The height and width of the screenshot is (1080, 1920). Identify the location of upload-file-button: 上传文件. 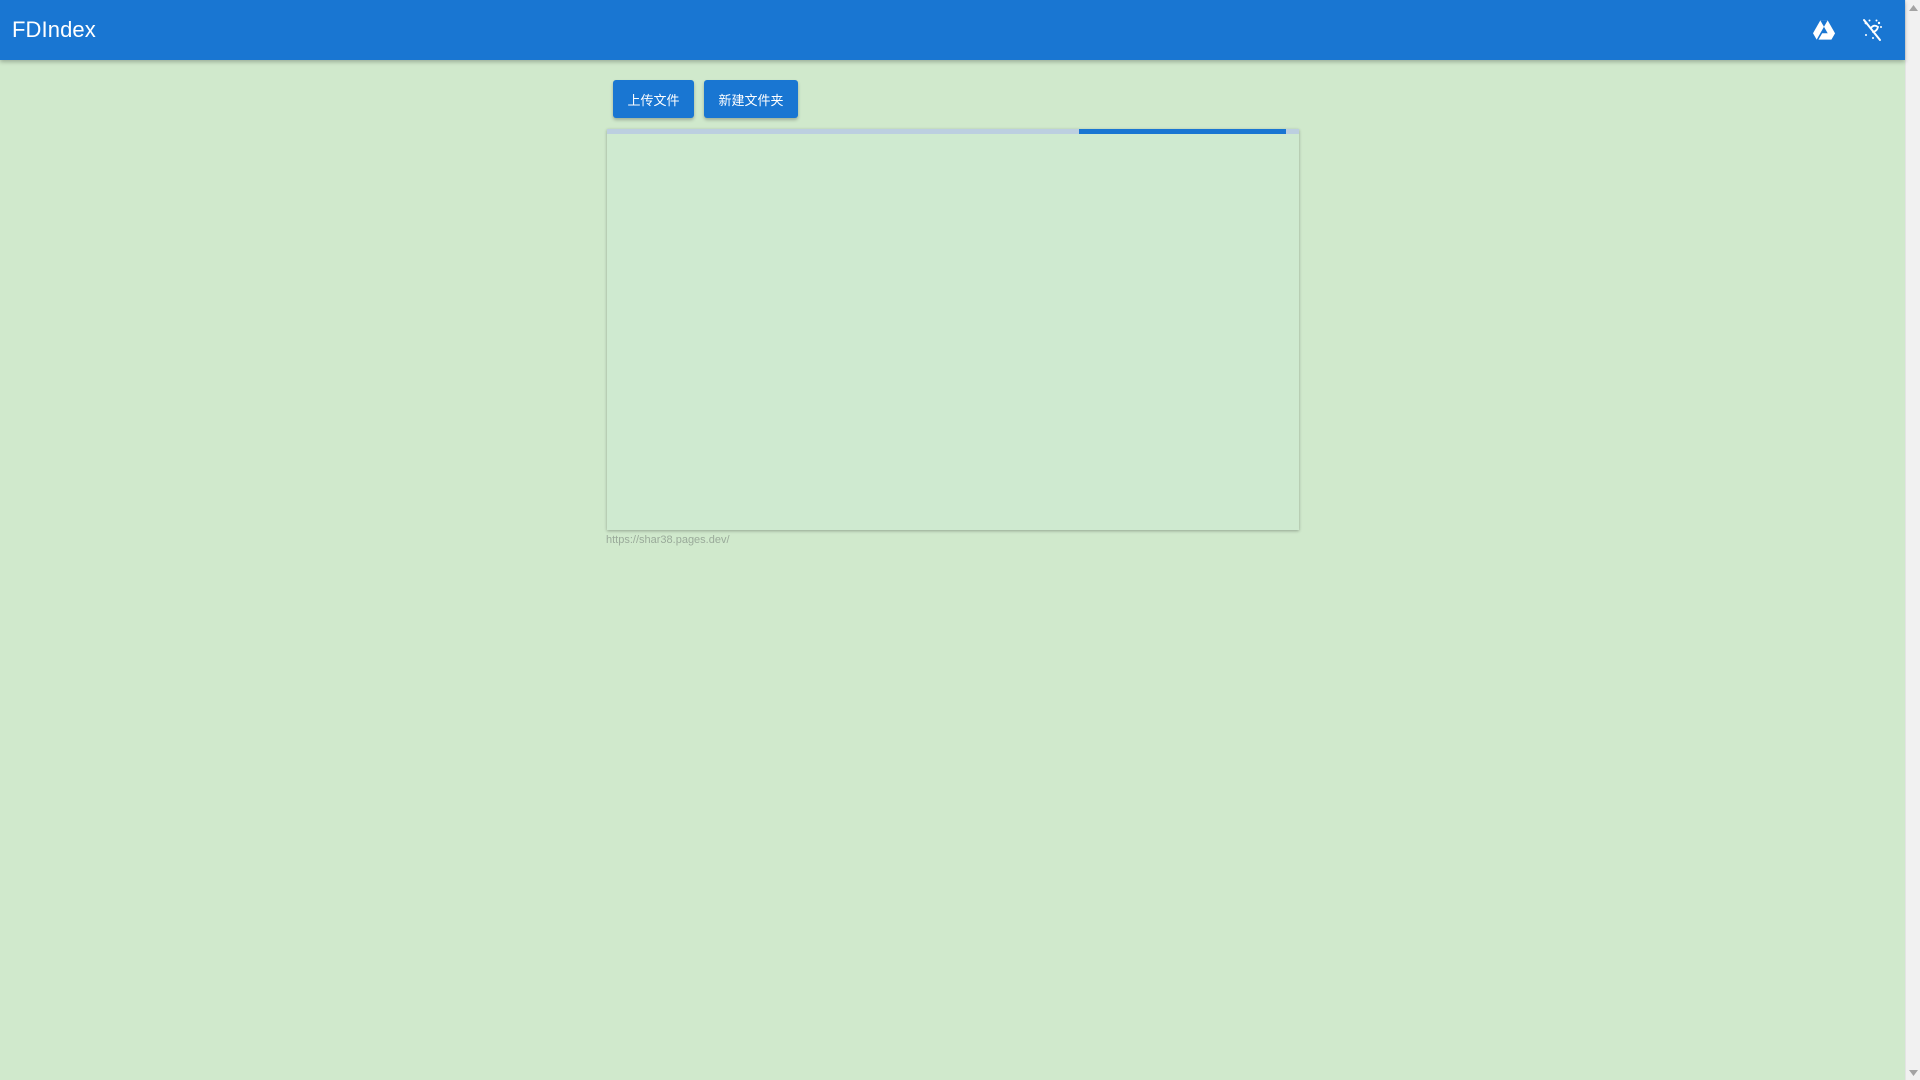
(653, 99).